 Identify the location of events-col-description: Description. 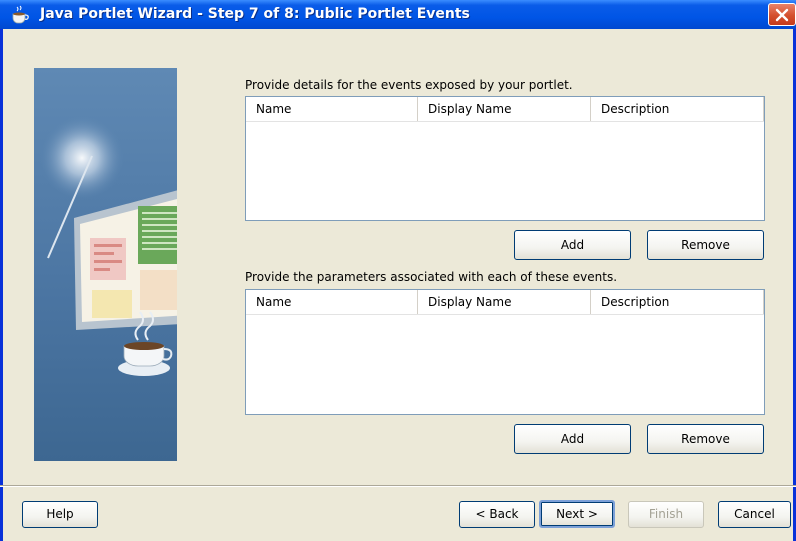
(677, 109).